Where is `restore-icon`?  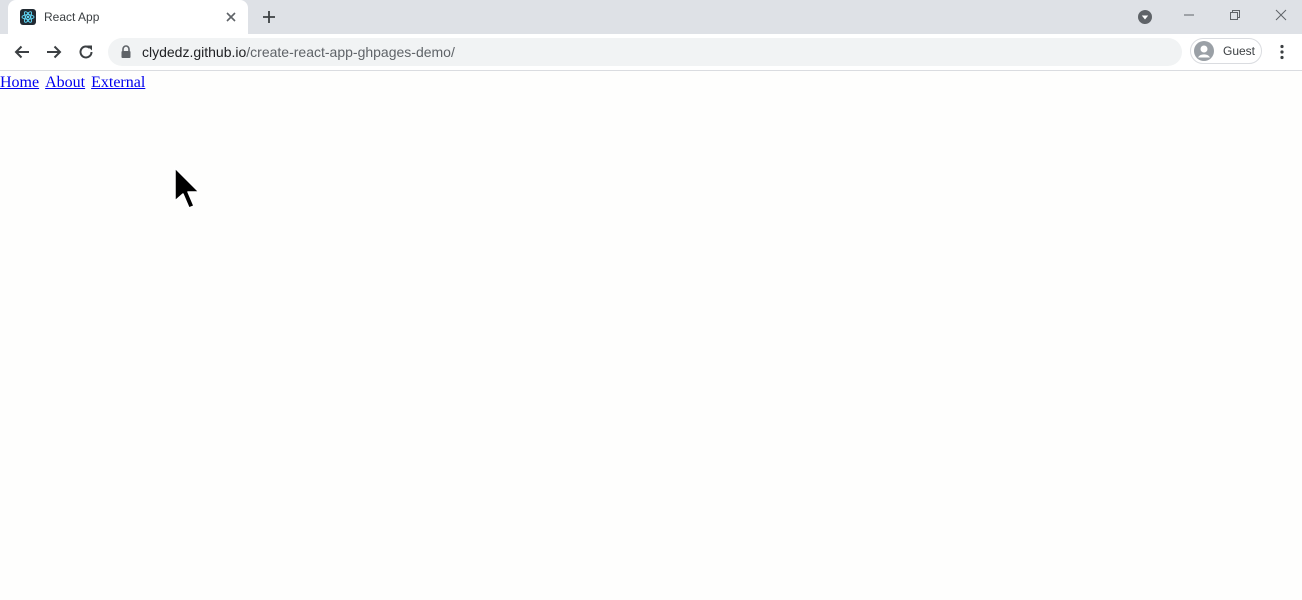
restore-icon is located at coordinates (1235, 15).